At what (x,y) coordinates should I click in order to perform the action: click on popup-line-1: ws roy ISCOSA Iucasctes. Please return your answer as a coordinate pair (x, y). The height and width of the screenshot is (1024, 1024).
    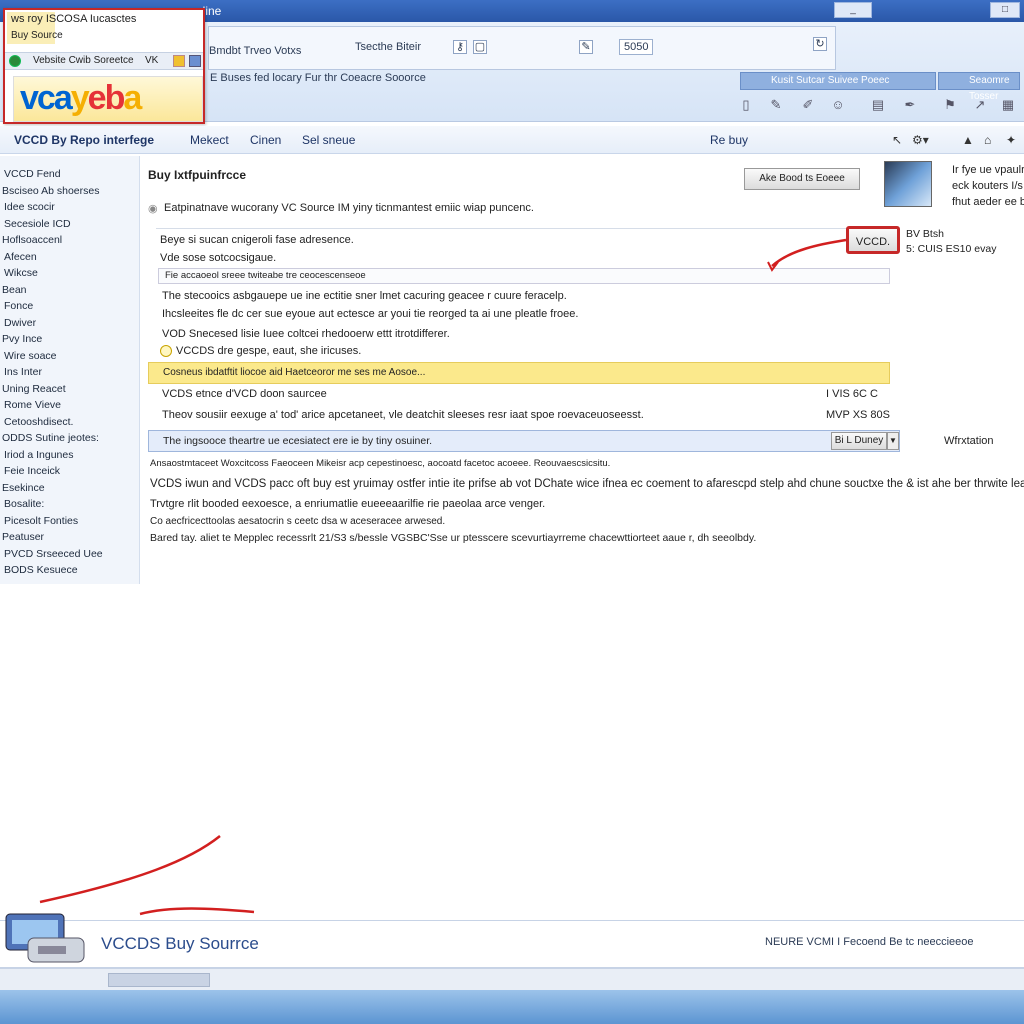
    Looking at the image, I should click on (74, 19).